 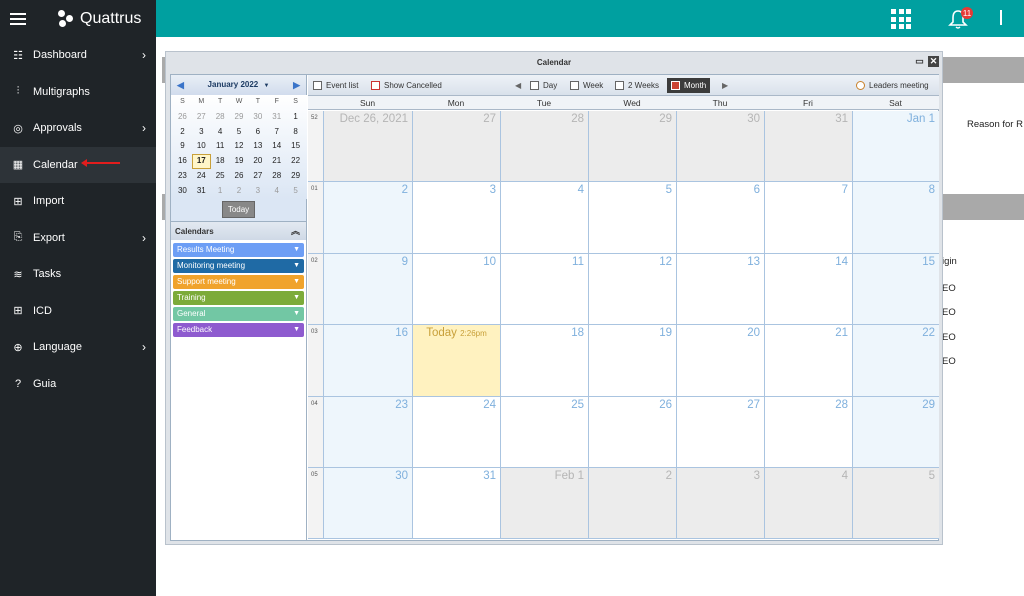 I want to click on sidebar-item-dashboard: ☷ Dashboard ›, so click(x=78, y=55).